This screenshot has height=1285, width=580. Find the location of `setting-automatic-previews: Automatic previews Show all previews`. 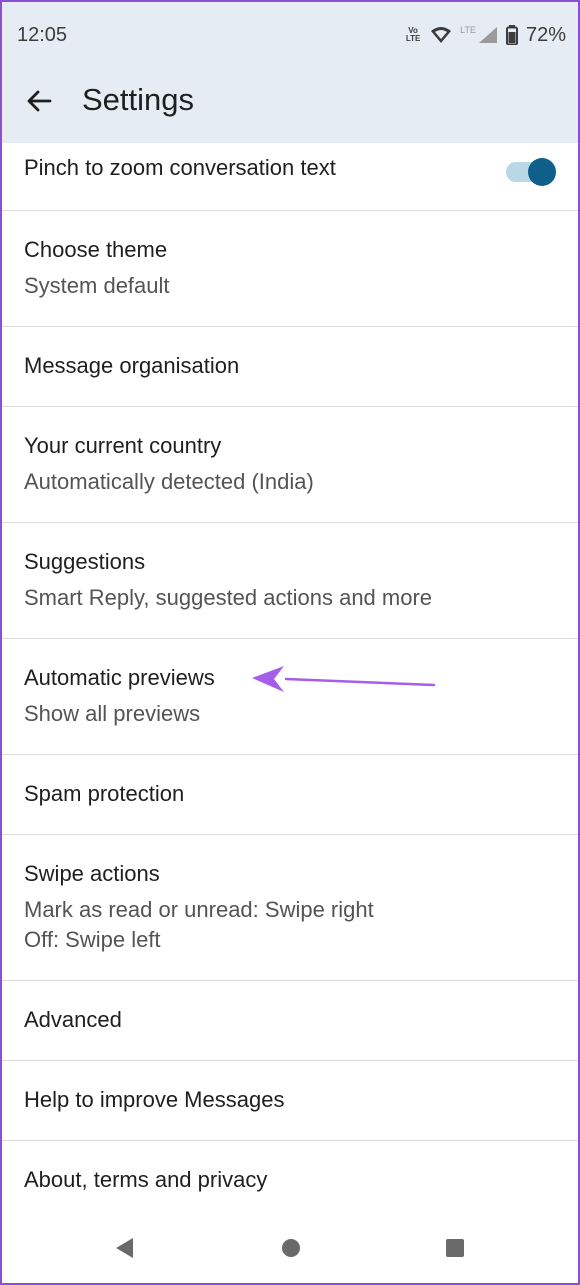

setting-automatic-previews: Automatic previews Show all previews is located at coordinates (290, 697).